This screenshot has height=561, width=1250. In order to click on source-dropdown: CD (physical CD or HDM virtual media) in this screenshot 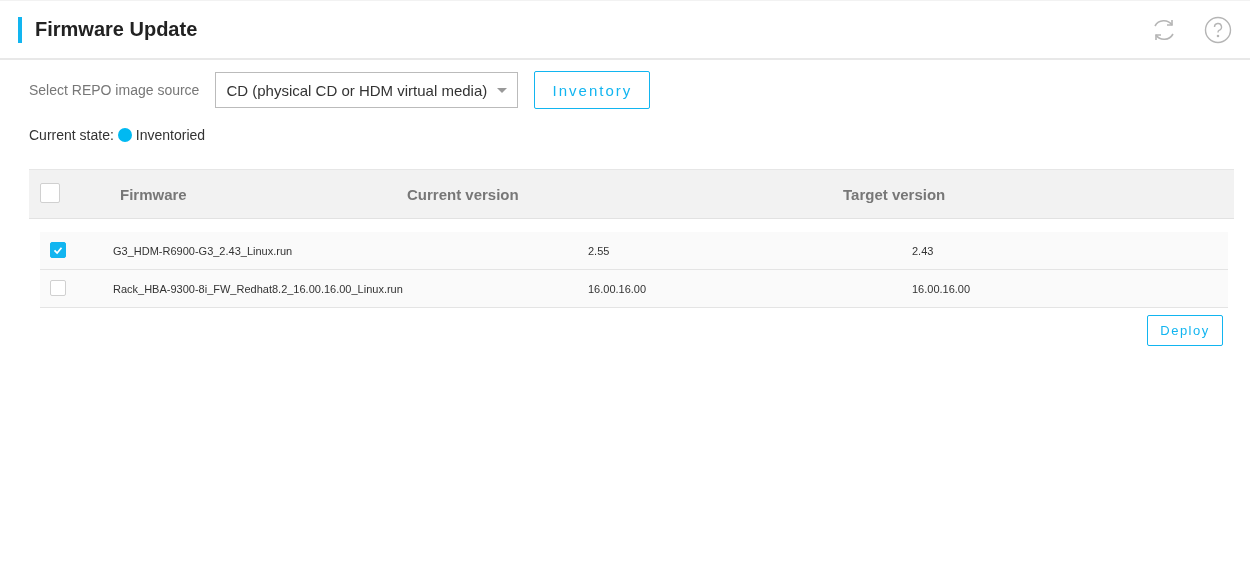, I will do `click(367, 90)`.